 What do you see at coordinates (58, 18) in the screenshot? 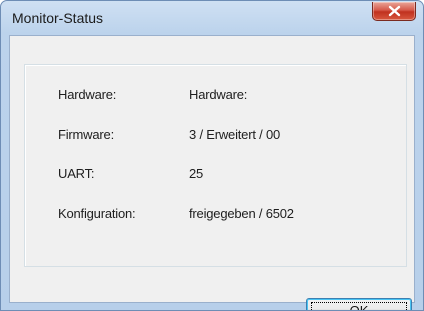
I see `window-title: Monitor-Status` at bounding box center [58, 18].